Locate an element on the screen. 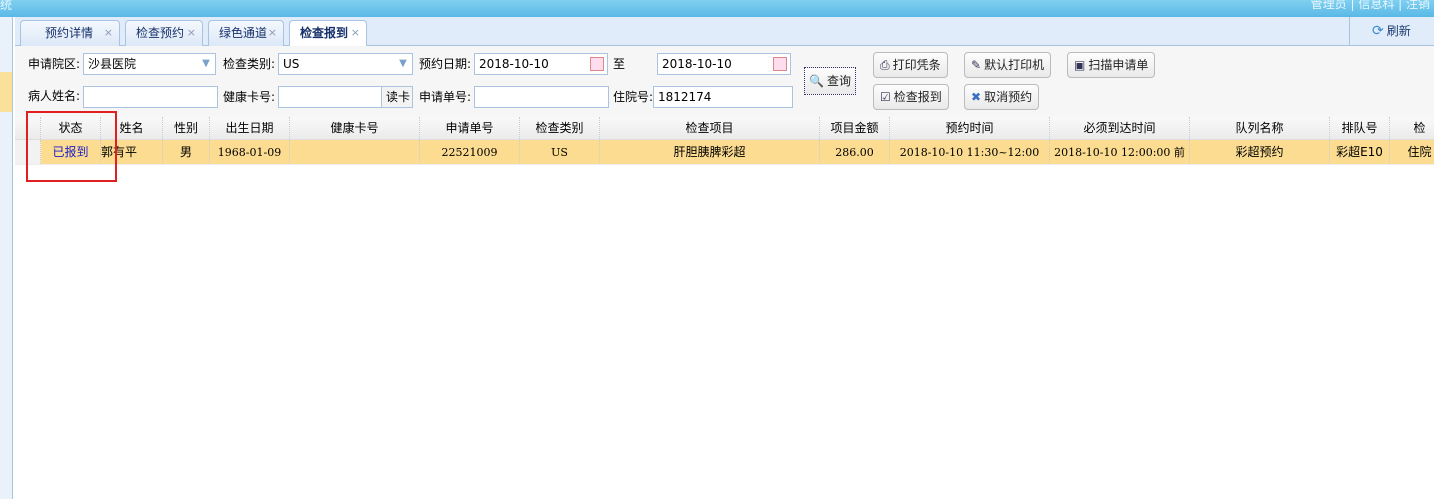 The width and height of the screenshot is (1434, 499). column-header: 检查类别 is located at coordinates (560, 128).